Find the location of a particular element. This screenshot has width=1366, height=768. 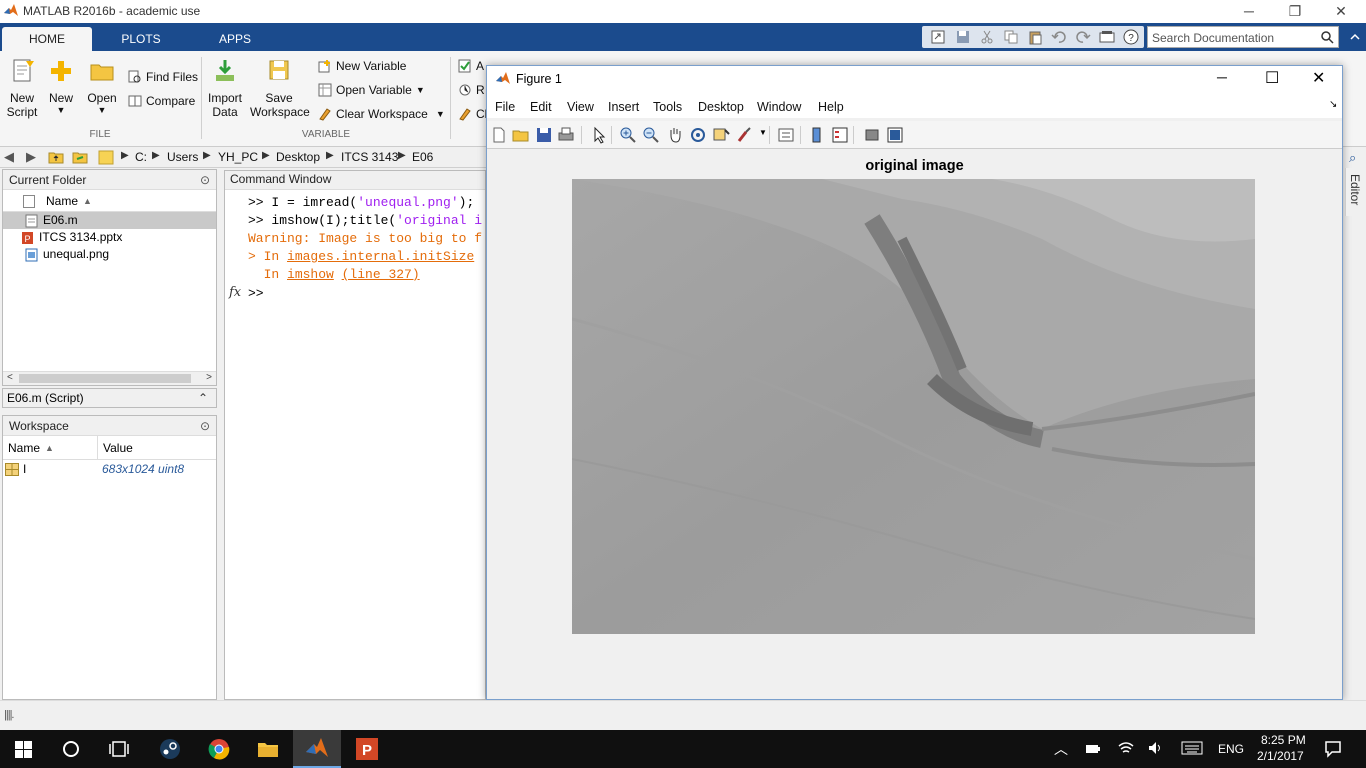

edit-plot-arrow-icon is located at coordinates (599, 135).